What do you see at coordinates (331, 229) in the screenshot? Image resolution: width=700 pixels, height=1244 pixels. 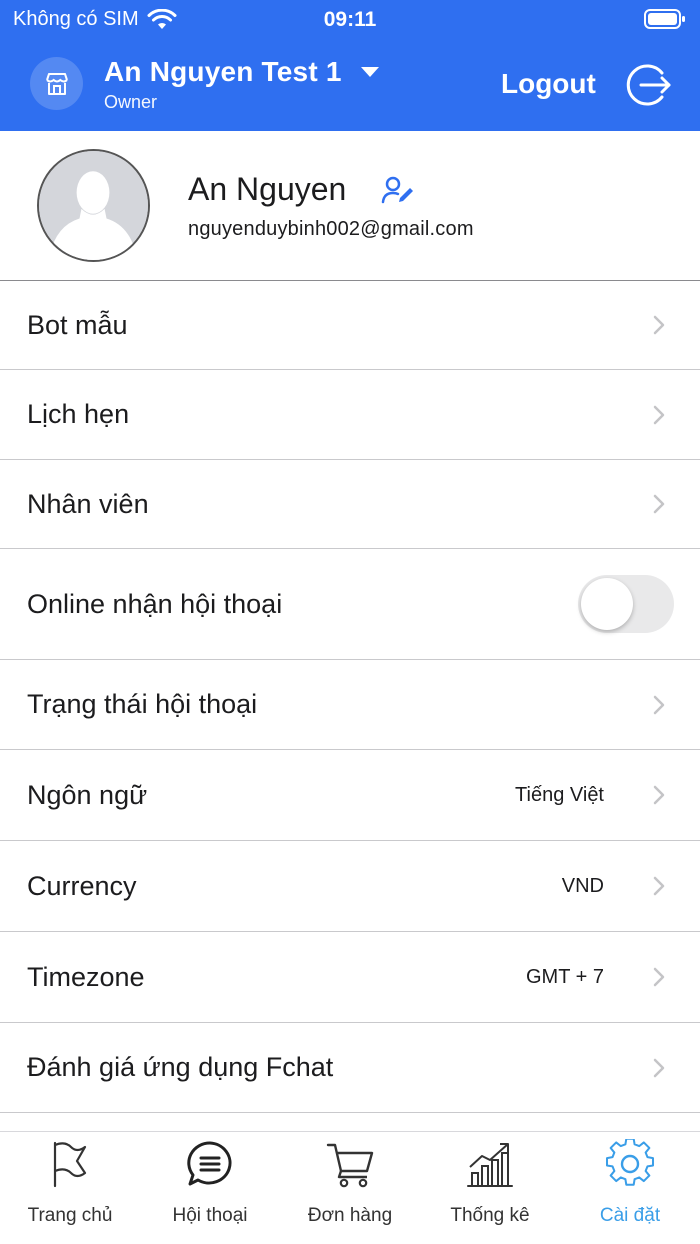 I see `profile-email: nguyenduybinh002@gmail.com` at bounding box center [331, 229].